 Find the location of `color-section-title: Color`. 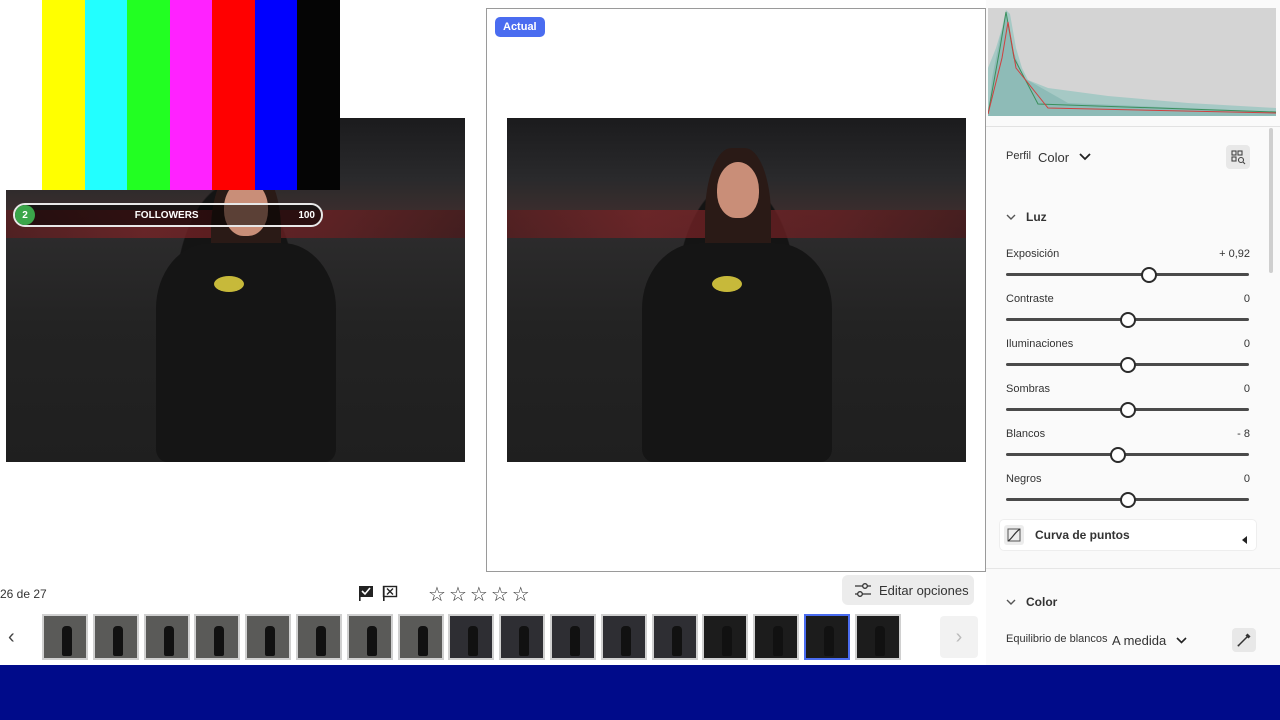

color-section-title: Color is located at coordinates (1042, 602).